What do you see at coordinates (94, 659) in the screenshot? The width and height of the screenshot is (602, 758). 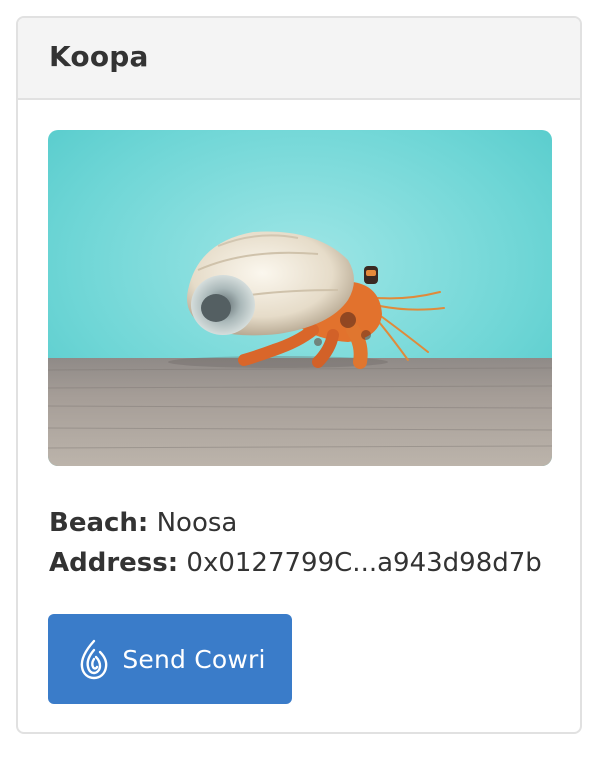 I see `cowri-logo-icon` at bounding box center [94, 659].